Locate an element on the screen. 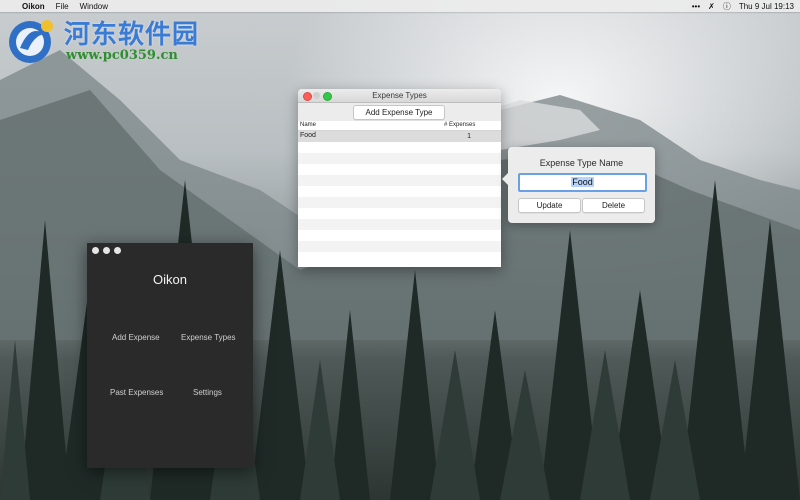  edit-expense-type-popover: Expense Type Name Food Update Delete is located at coordinates (578, 185).